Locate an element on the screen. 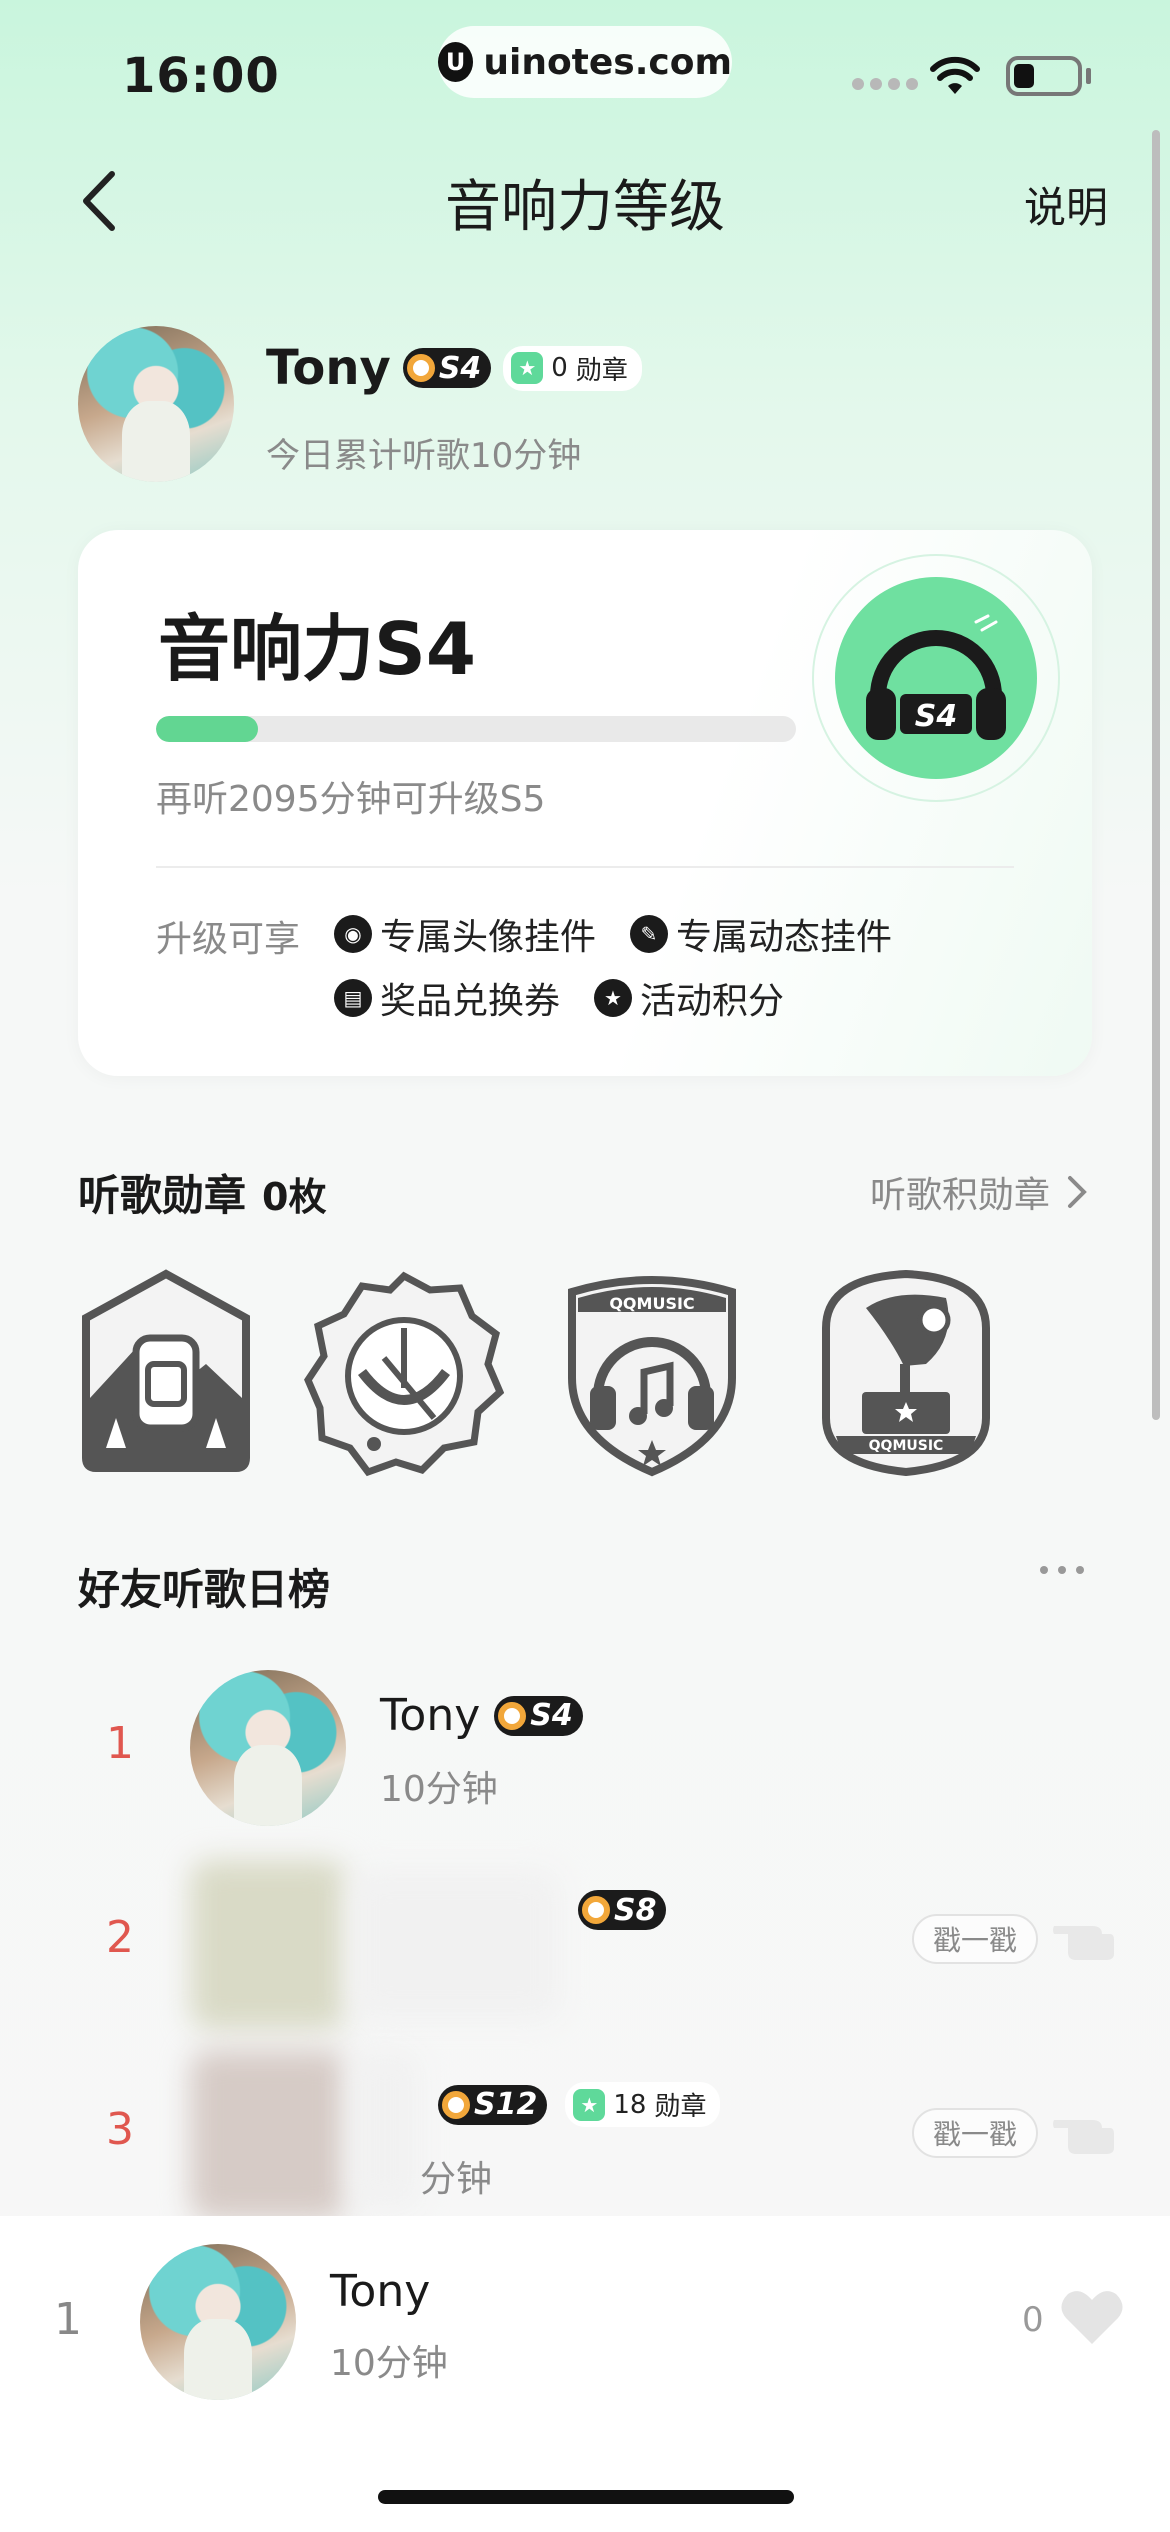 The image size is (1170, 2532). friend-avatar is located at coordinates (268, 1748).